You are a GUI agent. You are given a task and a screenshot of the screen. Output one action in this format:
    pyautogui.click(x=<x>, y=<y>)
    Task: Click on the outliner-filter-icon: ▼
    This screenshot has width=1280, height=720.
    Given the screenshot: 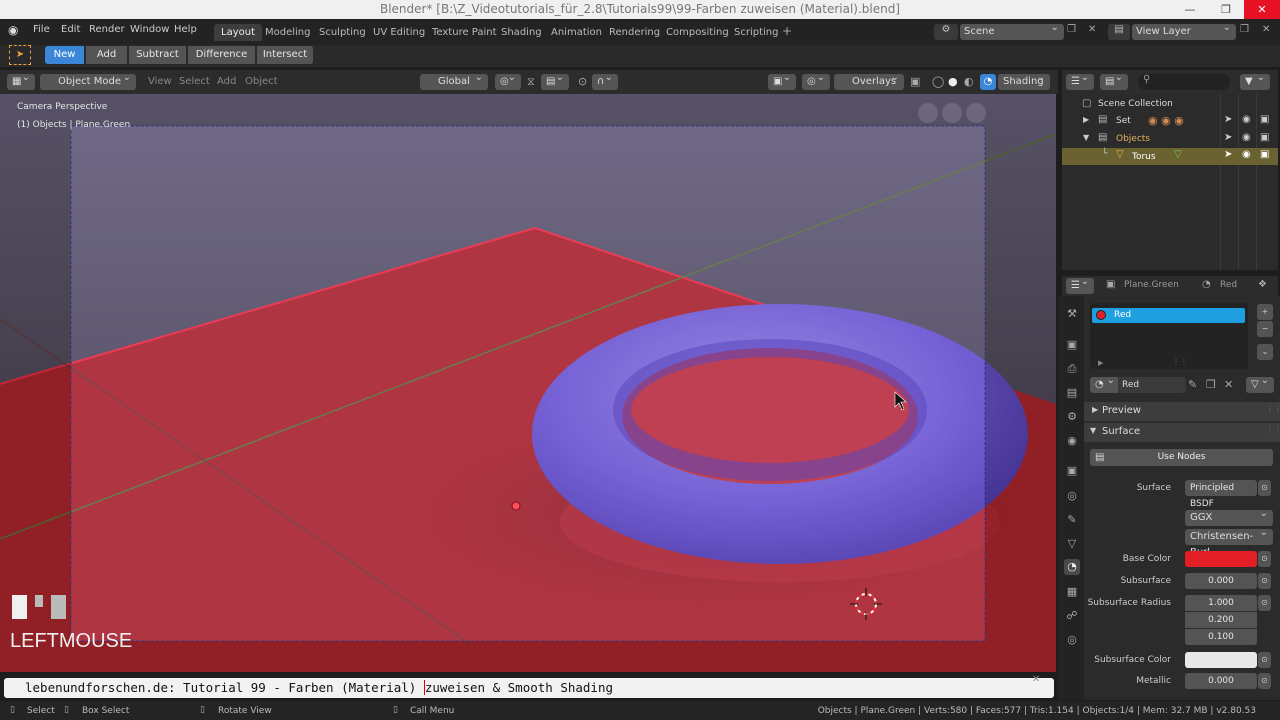 What is the action you would take?
    pyautogui.click(x=1255, y=80)
    